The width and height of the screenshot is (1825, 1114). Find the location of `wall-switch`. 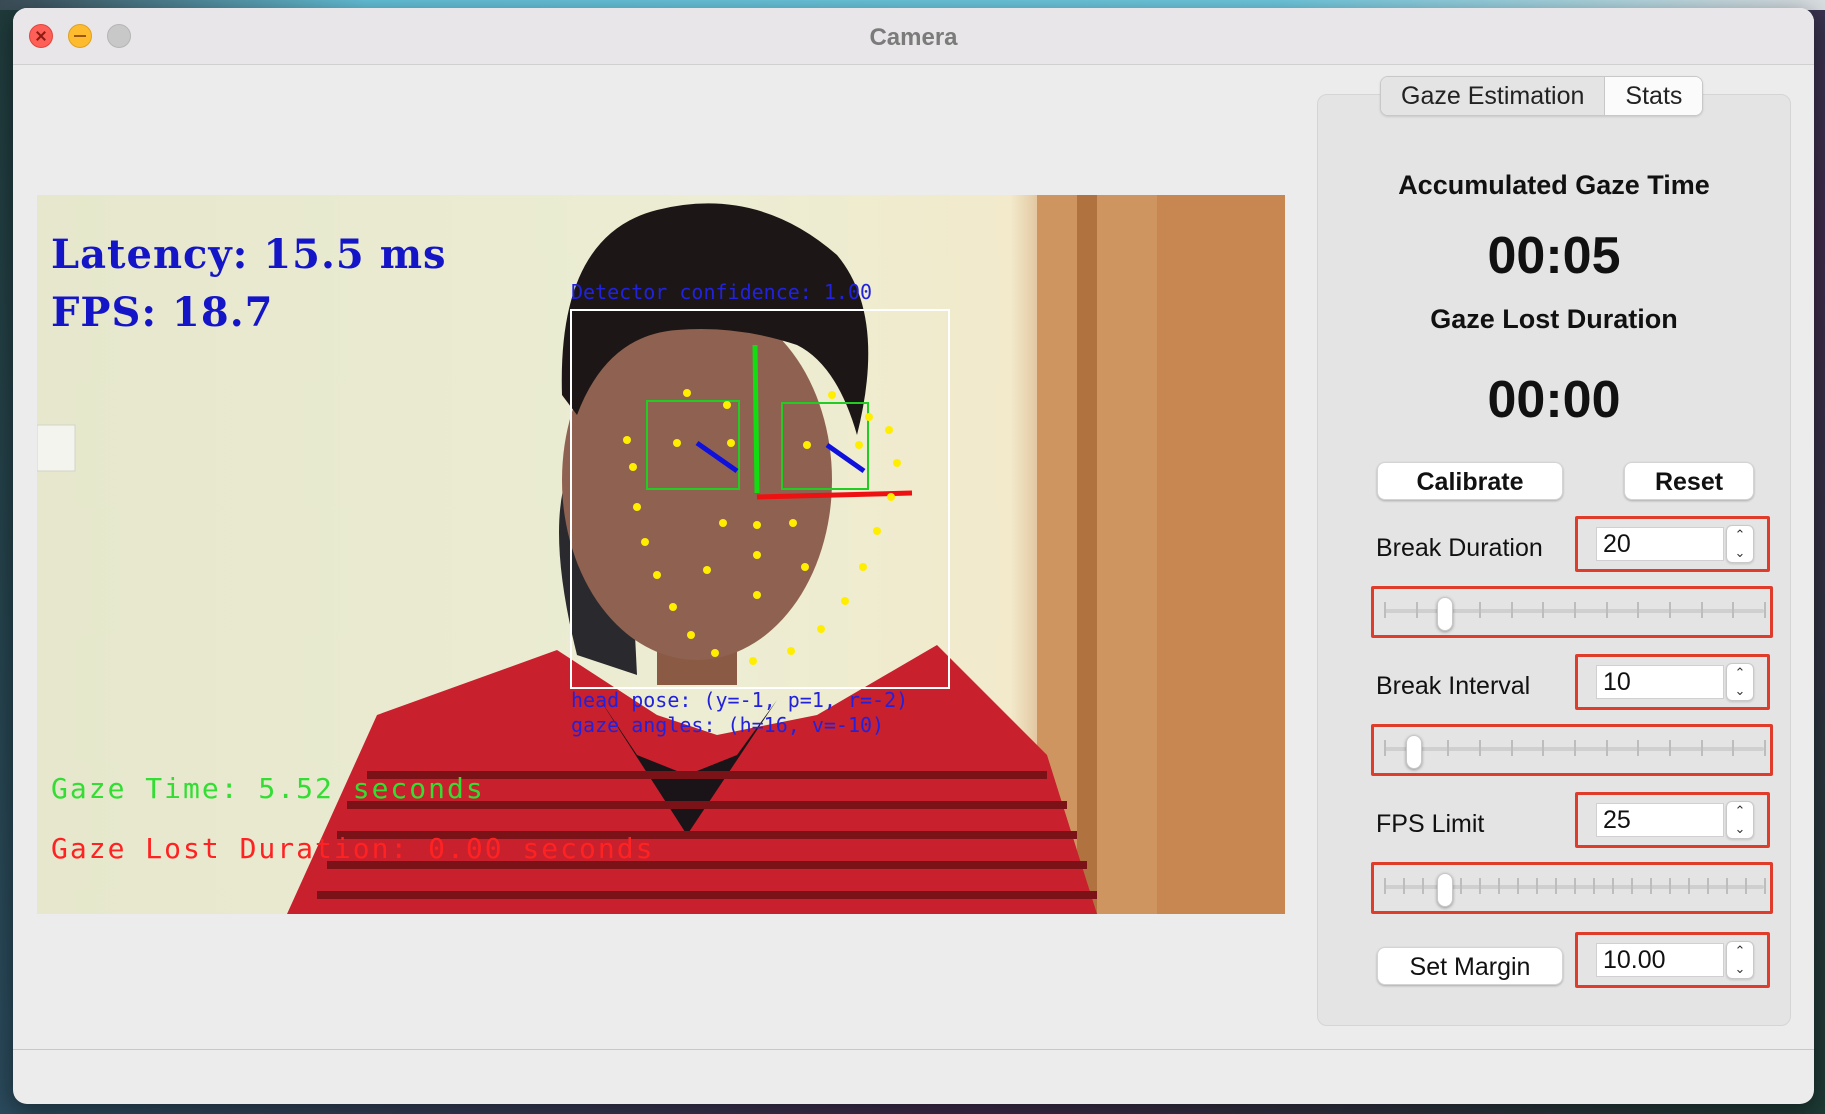

wall-switch is located at coordinates (56, 448).